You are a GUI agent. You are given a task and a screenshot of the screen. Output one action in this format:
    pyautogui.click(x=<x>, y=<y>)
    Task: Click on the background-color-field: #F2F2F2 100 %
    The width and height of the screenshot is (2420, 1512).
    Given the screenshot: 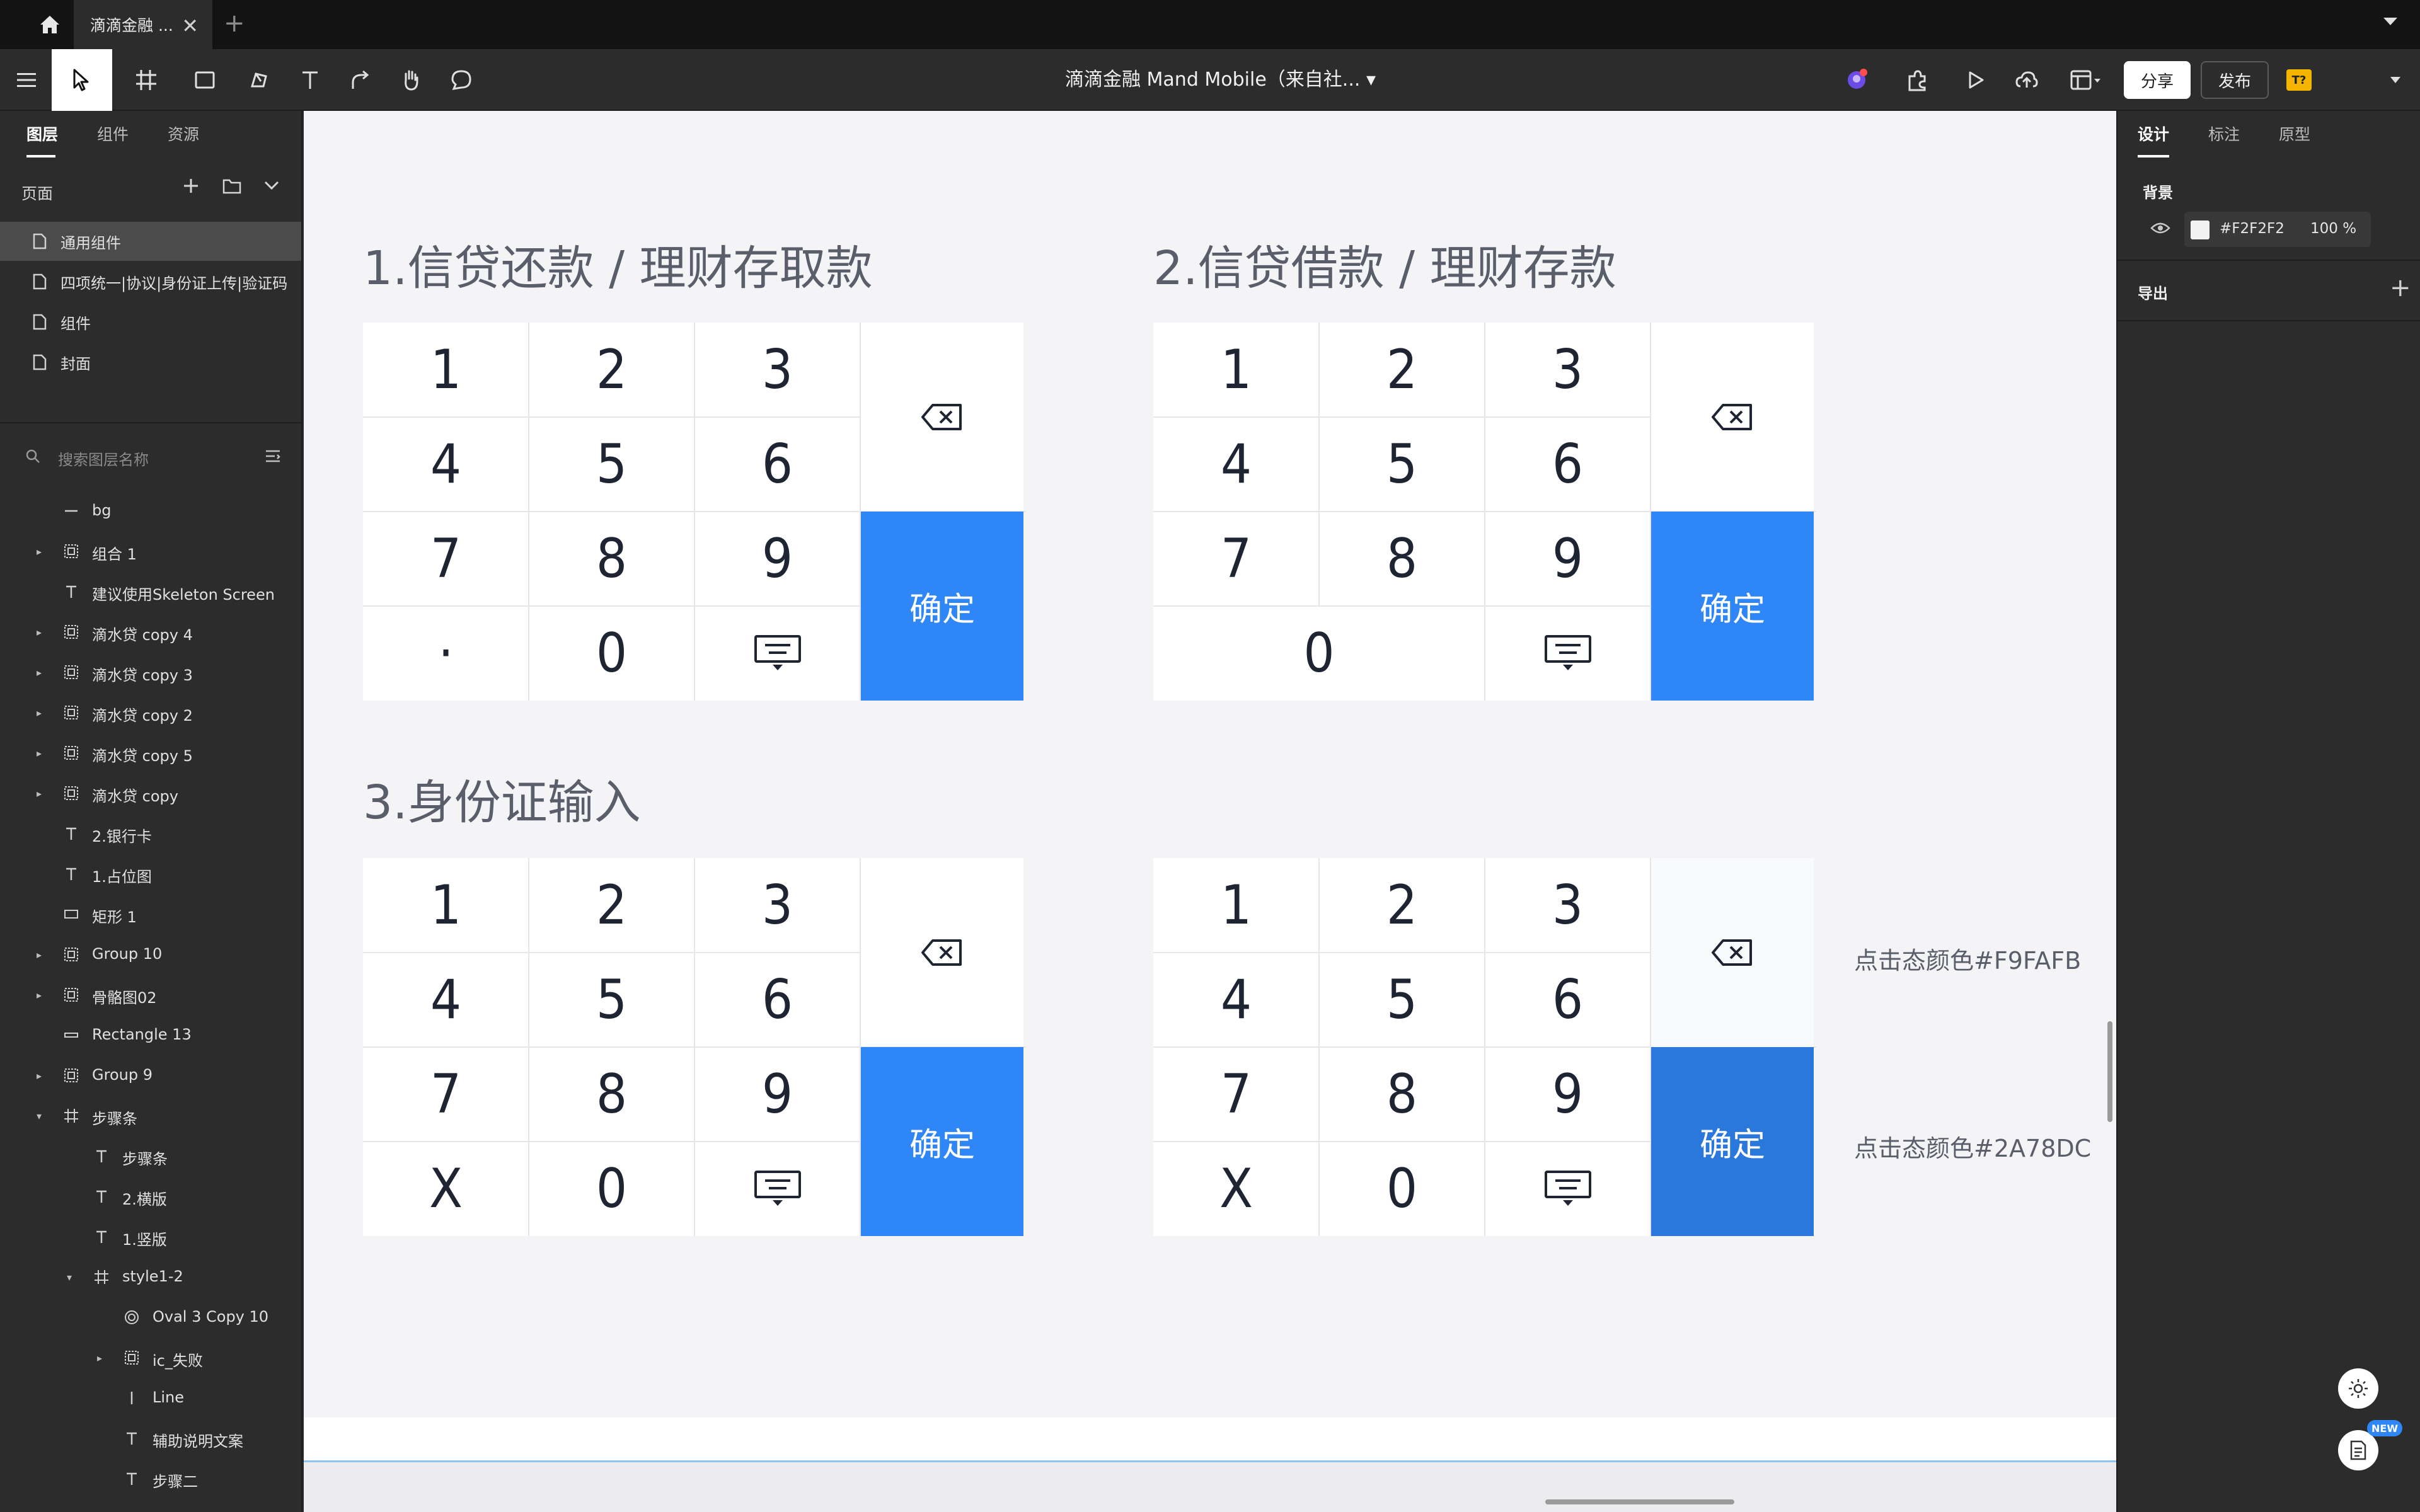 What is the action you would take?
    pyautogui.click(x=2277, y=229)
    